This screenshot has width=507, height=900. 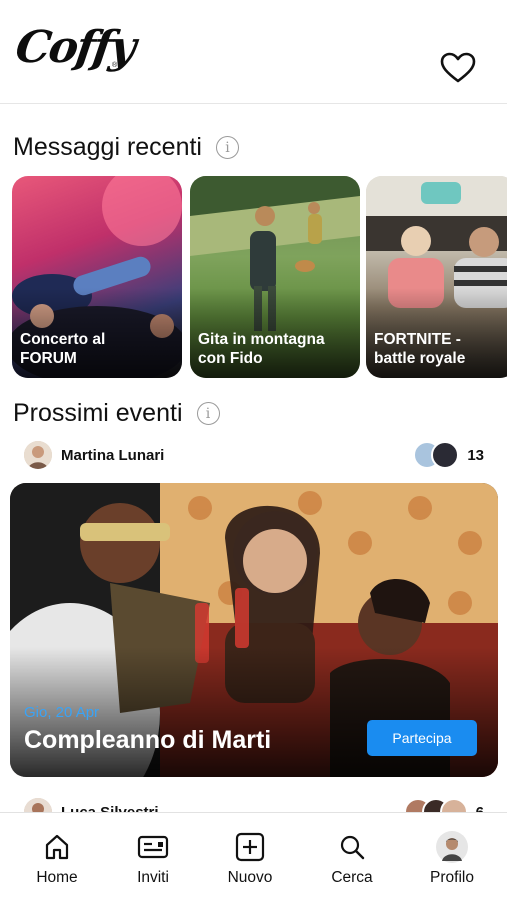 What do you see at coordinates (48, 358) in the screenshot?
I see `message-card-title-line2: FORUM` at bounding box center [48, 358].